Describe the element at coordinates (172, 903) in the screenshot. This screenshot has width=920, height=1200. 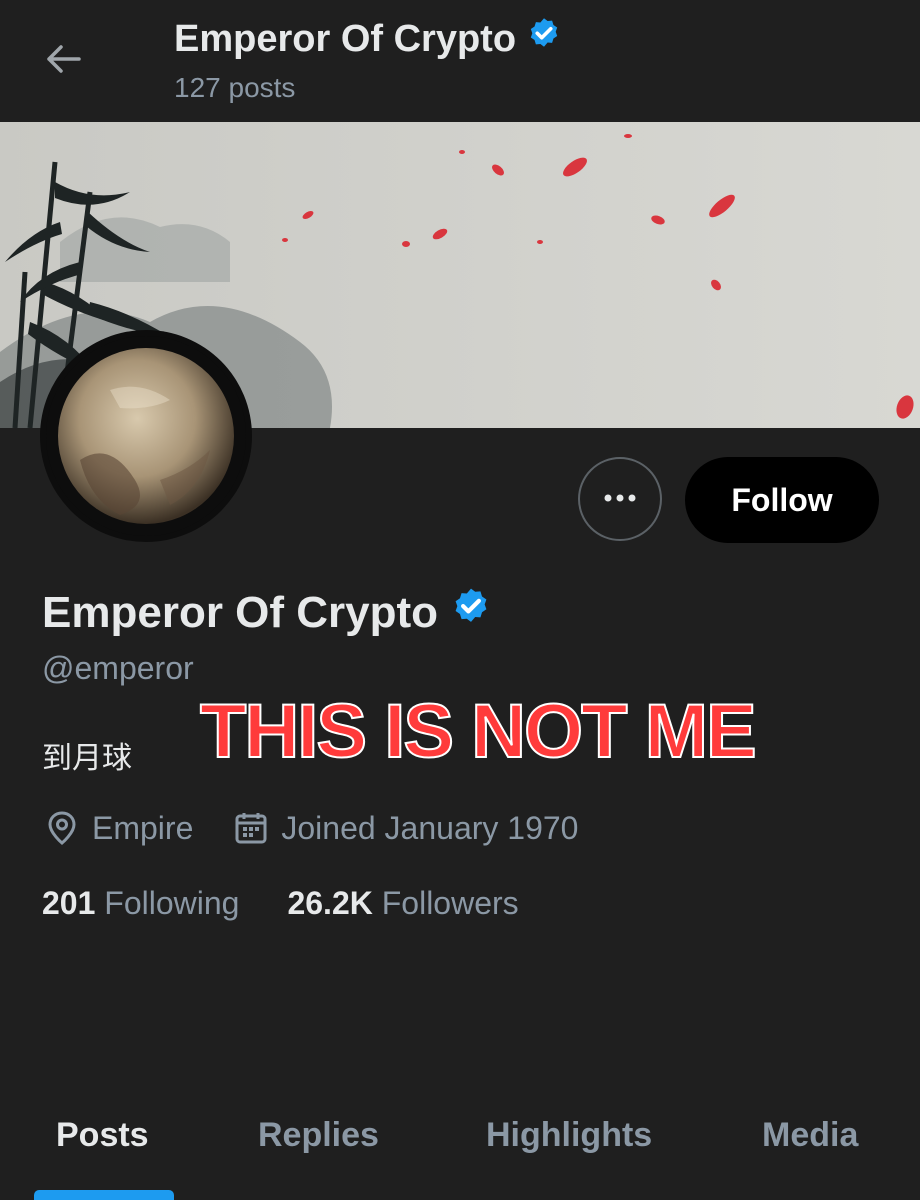
I see `following-label: Following` at that location.